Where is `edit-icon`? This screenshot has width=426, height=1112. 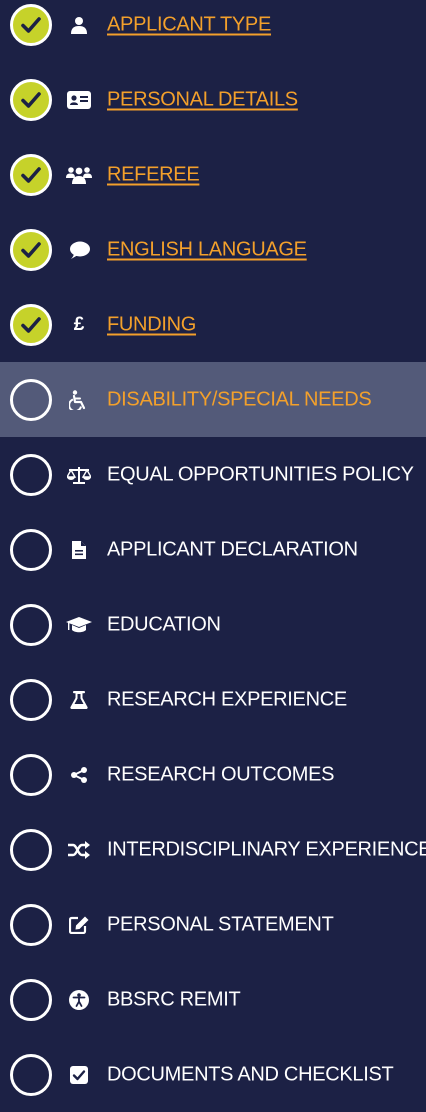
edit-icon is located at coordinates (79, 925).